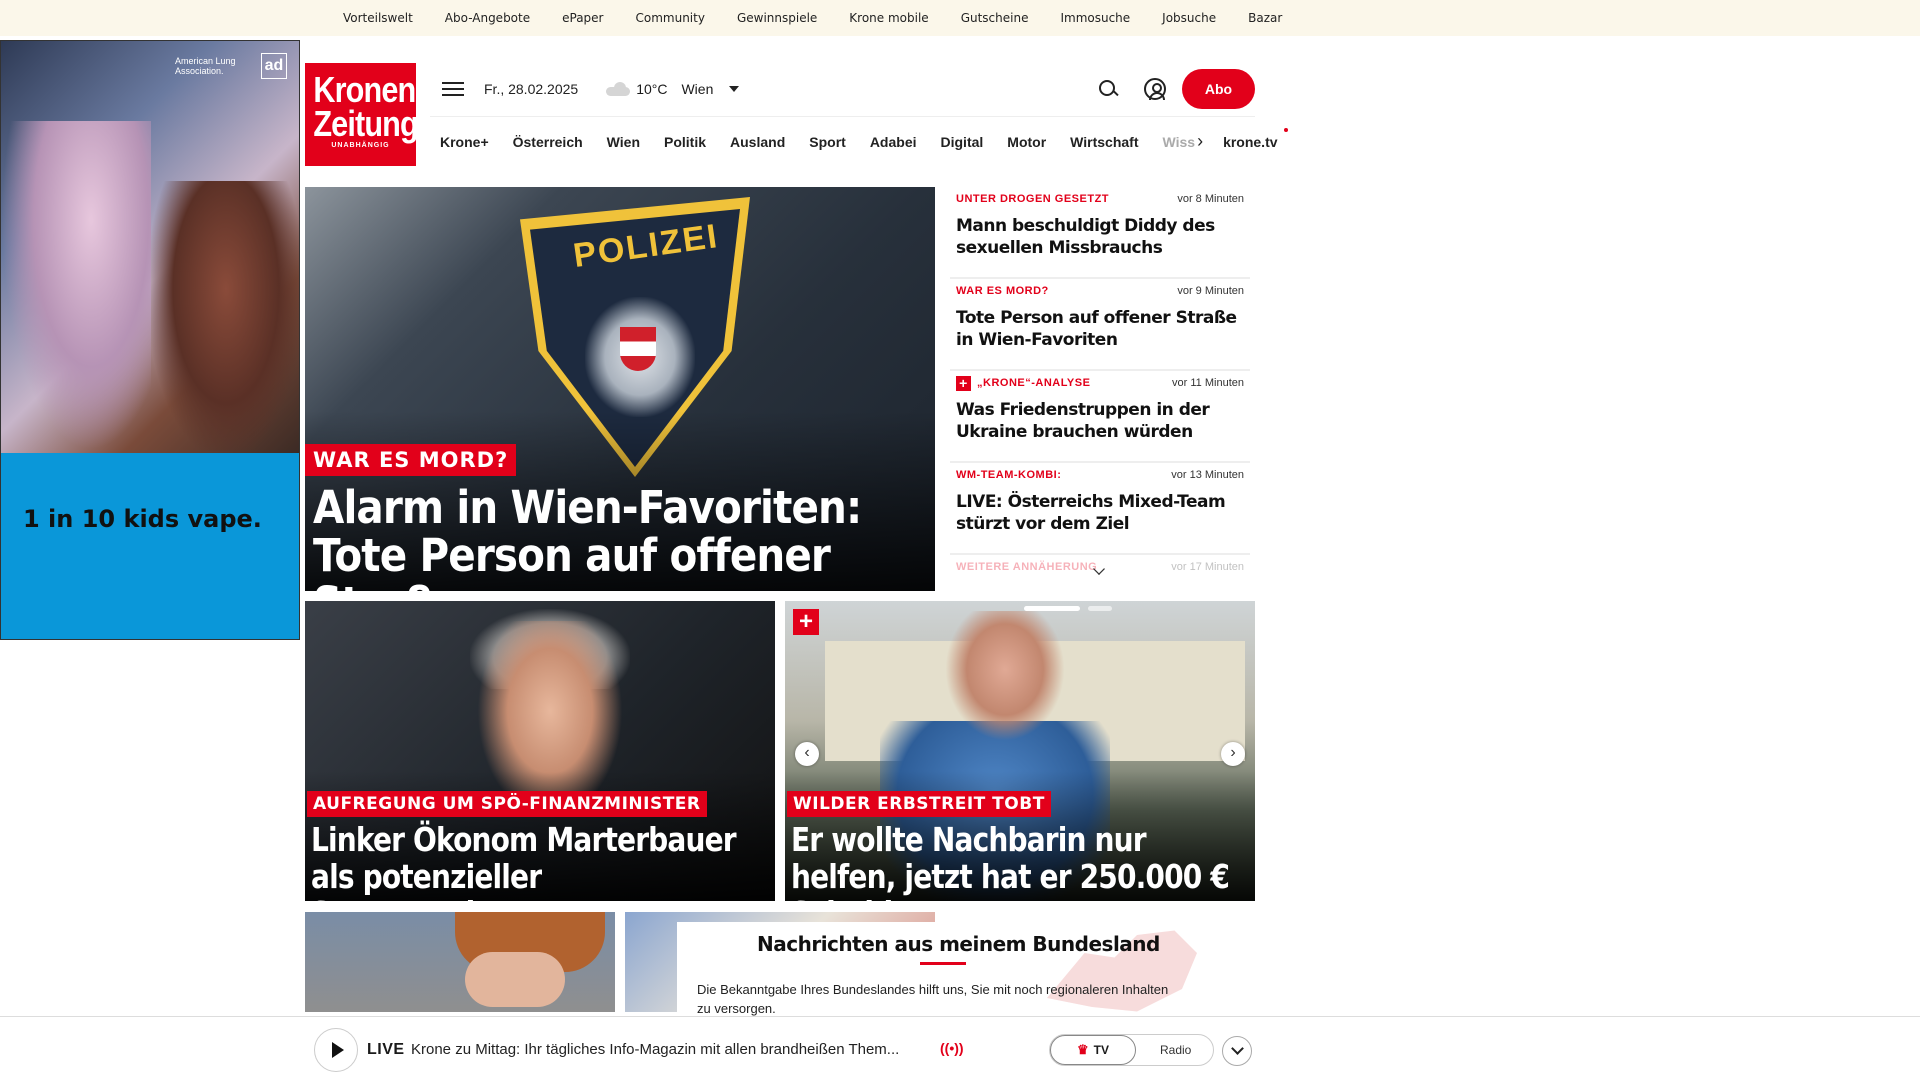 This screenshot has height=1080, width=1920. I want to click on ad-council-logo: ad, so click(274, 66).